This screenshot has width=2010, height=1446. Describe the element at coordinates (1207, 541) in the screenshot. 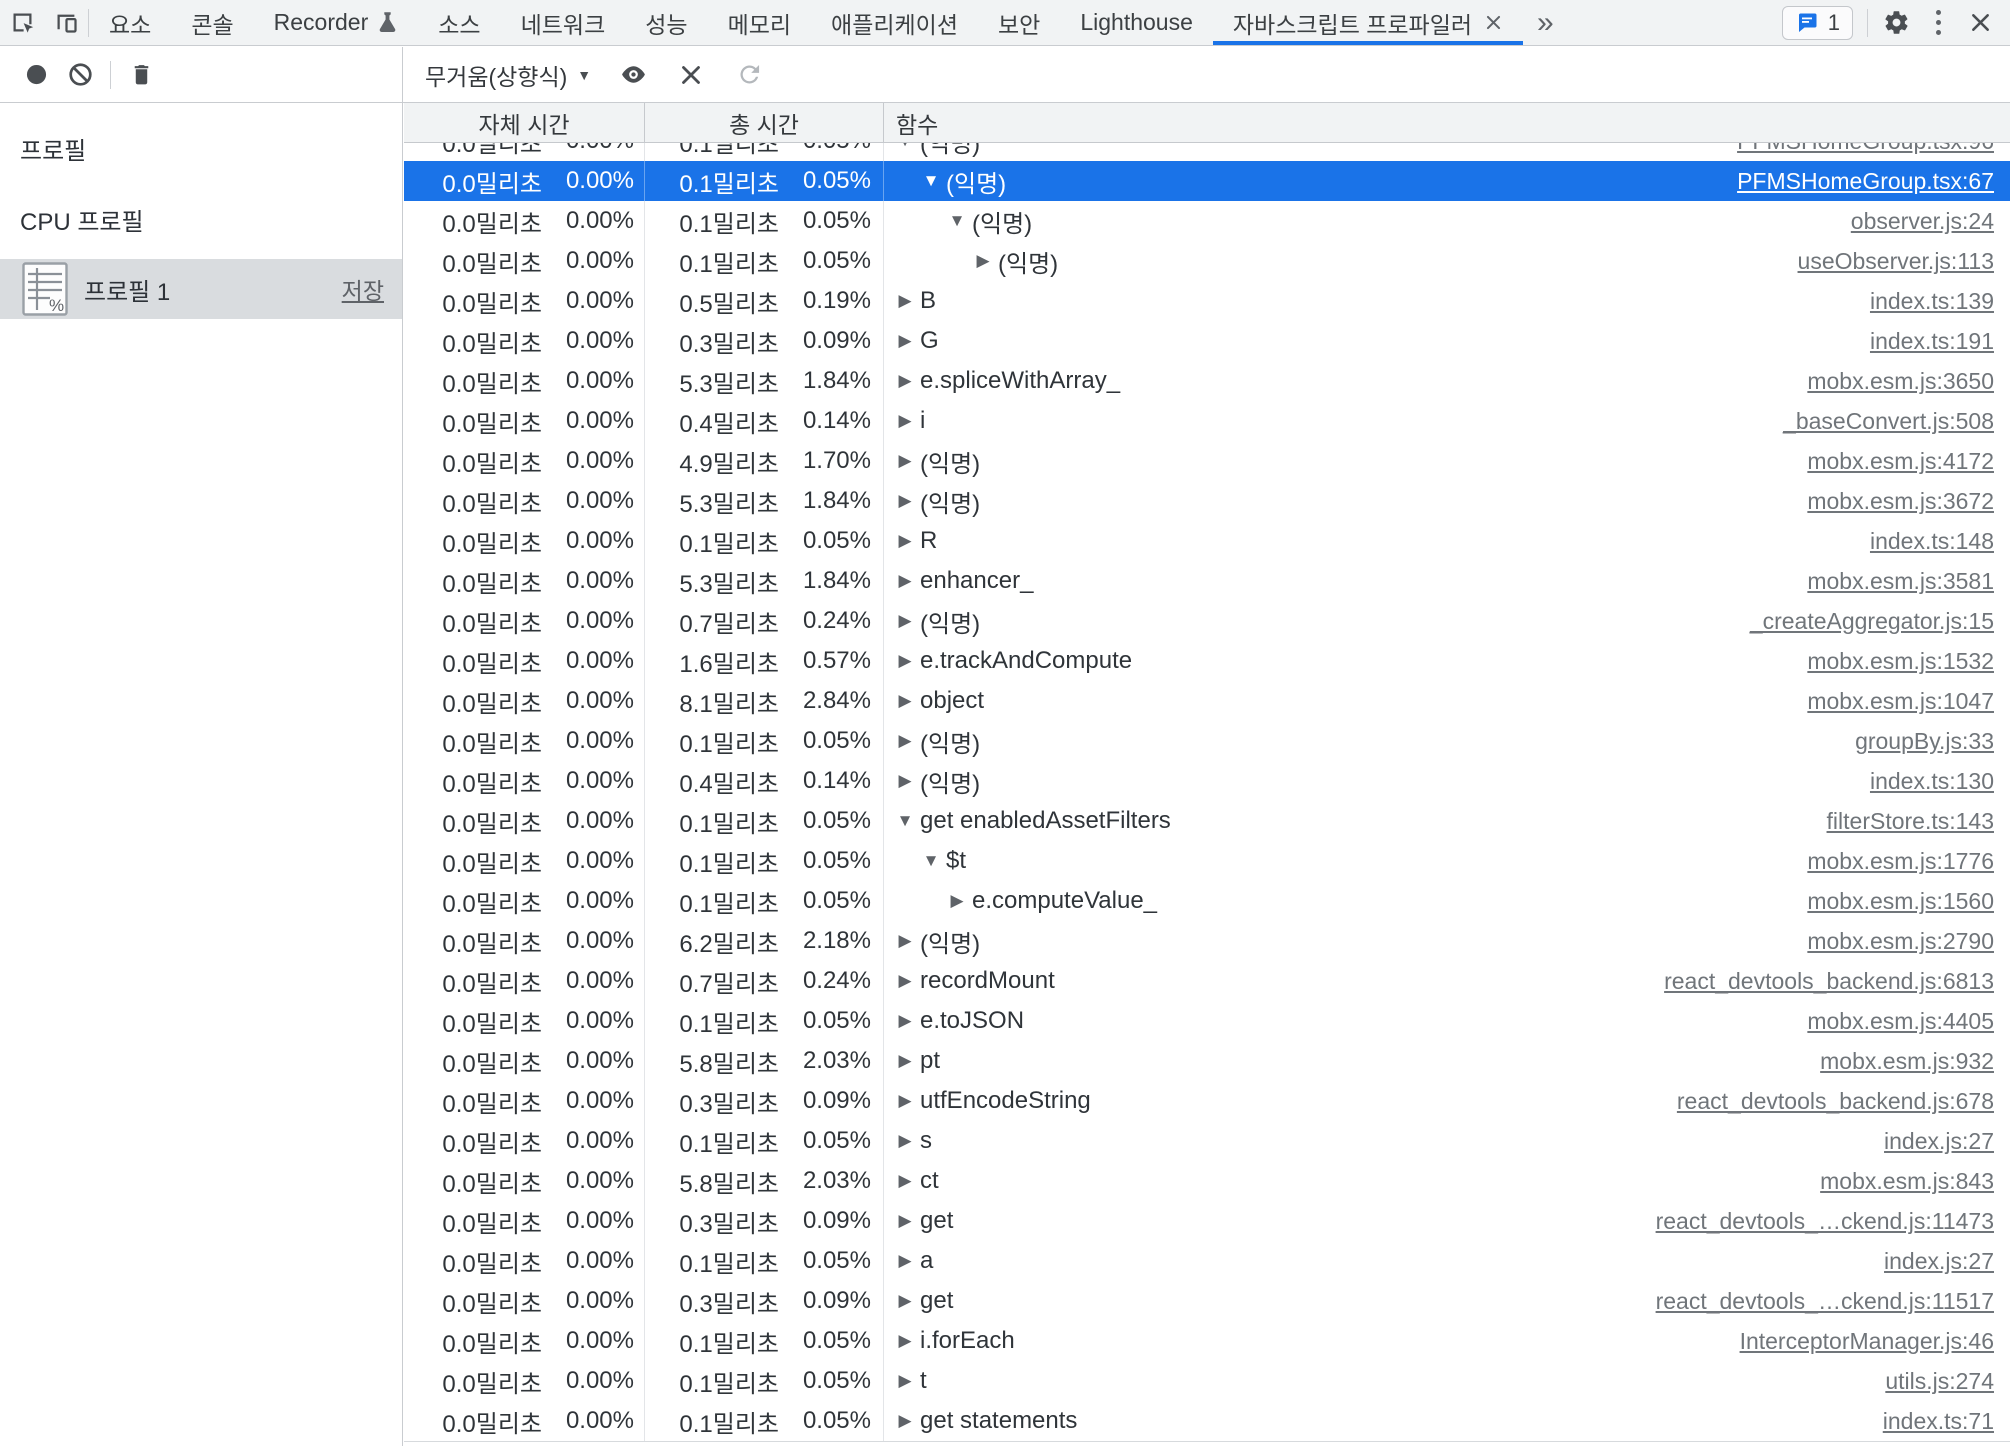

I see `profile-row: 0.0밀리초 0.00% 0.1밀리초 0.05% ▶ Rindex.ts:148` at that location.